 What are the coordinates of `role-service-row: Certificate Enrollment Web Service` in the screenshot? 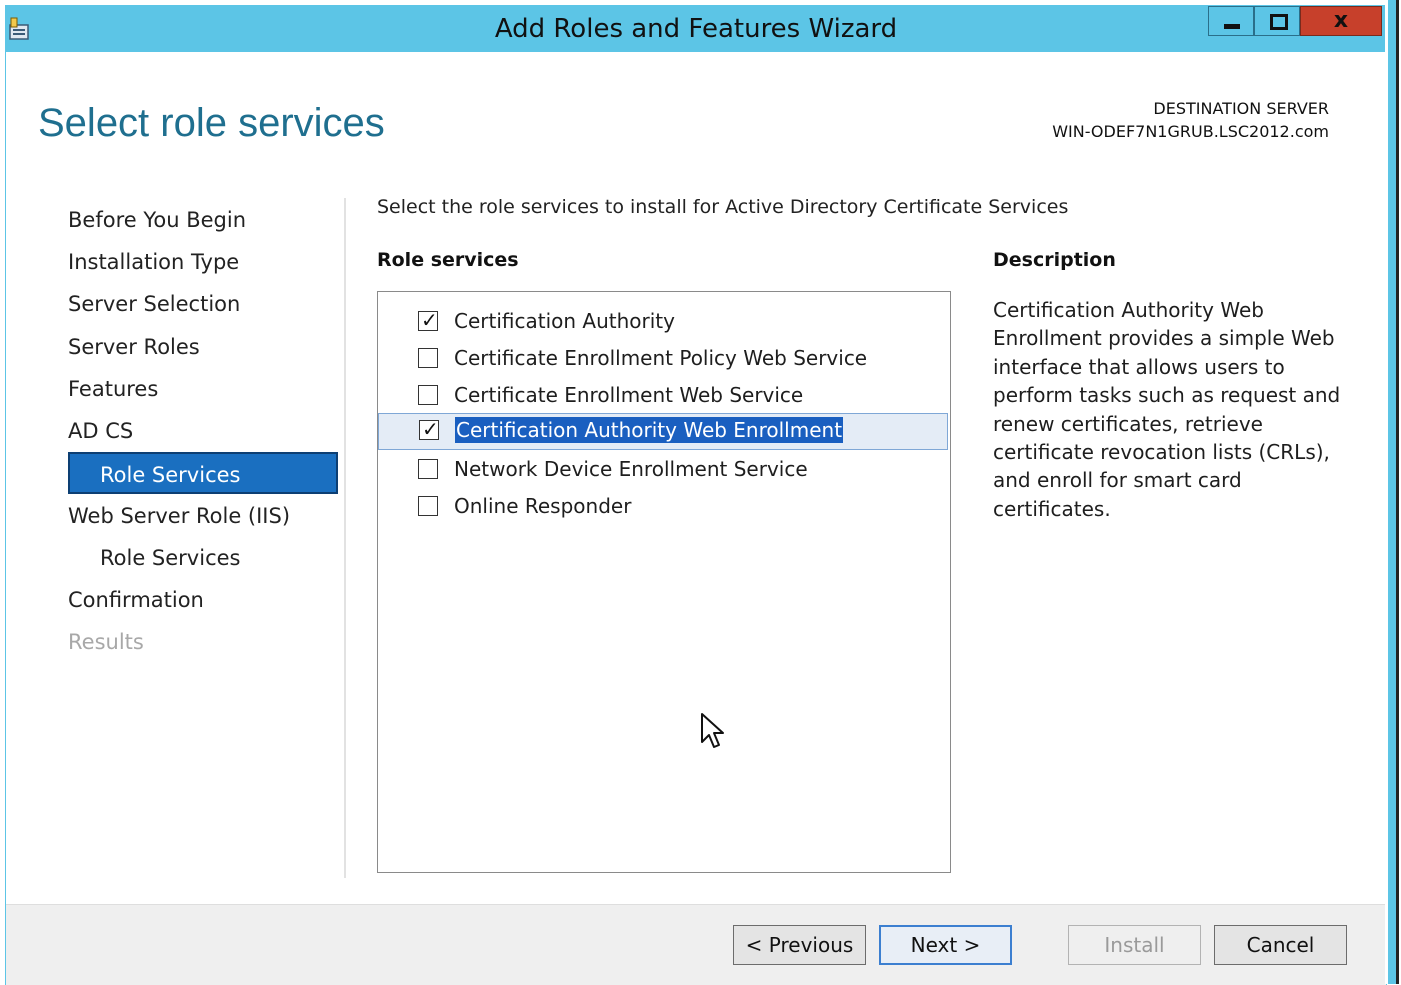 It's located at (663, 396).